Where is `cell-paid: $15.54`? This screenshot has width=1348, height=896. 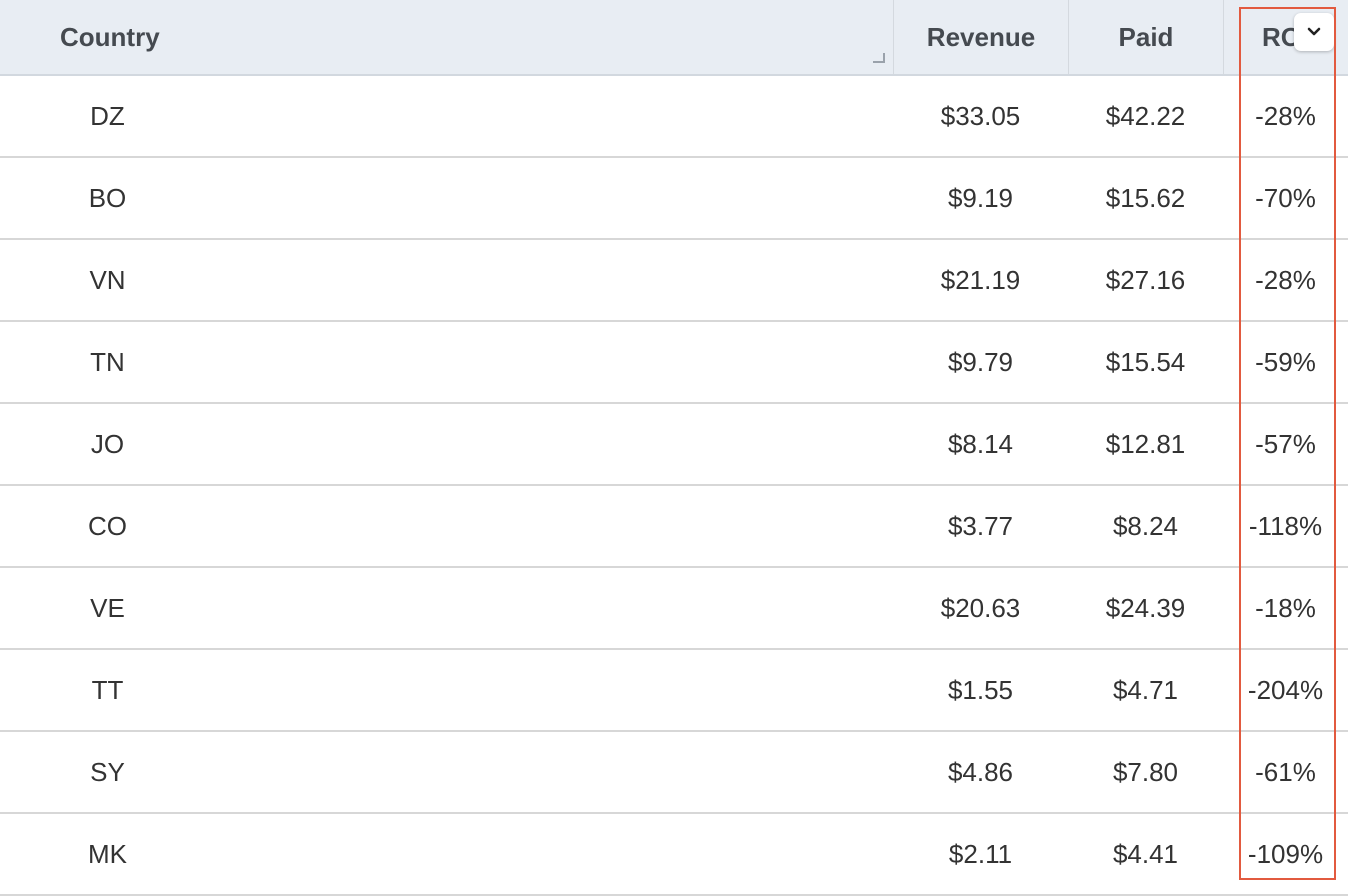 cell-paid: $15.54 is located at coordinates (1145, 361).